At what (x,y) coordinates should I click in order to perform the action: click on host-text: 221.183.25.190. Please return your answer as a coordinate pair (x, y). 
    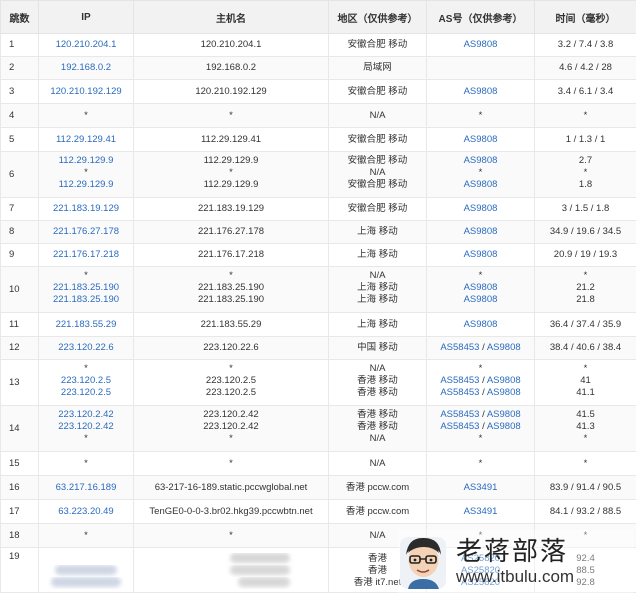
    Looking at the image, I should click on (231, 299).